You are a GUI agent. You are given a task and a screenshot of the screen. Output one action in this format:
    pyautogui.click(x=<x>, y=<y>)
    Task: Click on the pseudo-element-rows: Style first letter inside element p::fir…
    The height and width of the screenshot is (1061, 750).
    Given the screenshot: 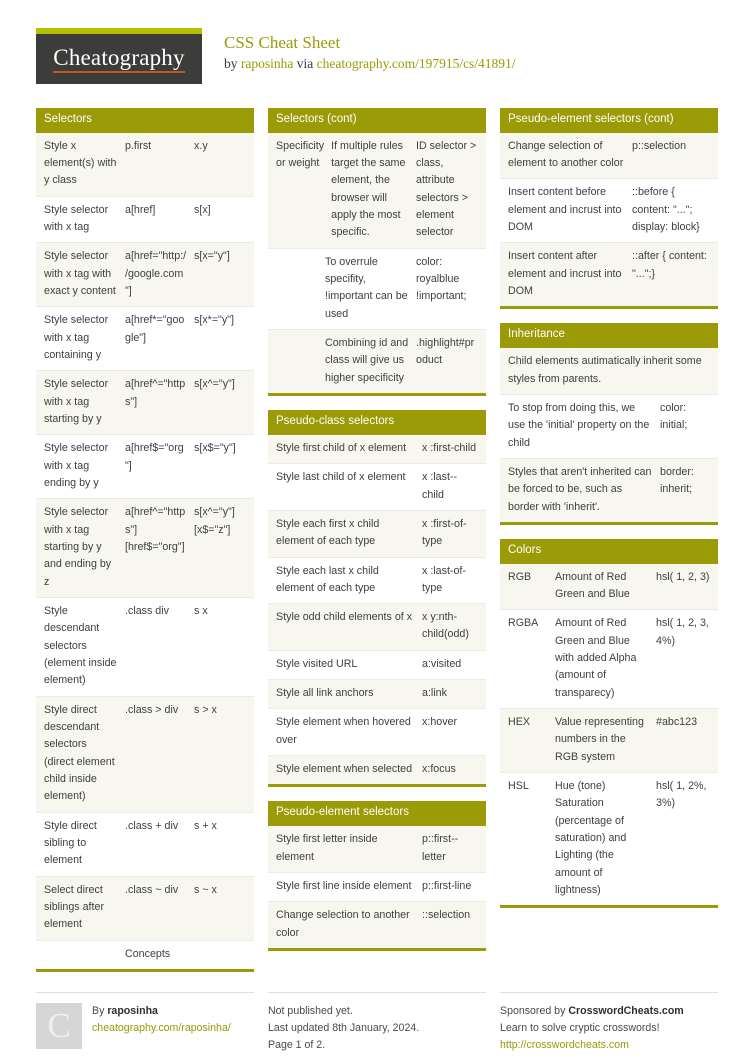 What is the action you would take?
    pyautogui.click(x=377, y=887)
    